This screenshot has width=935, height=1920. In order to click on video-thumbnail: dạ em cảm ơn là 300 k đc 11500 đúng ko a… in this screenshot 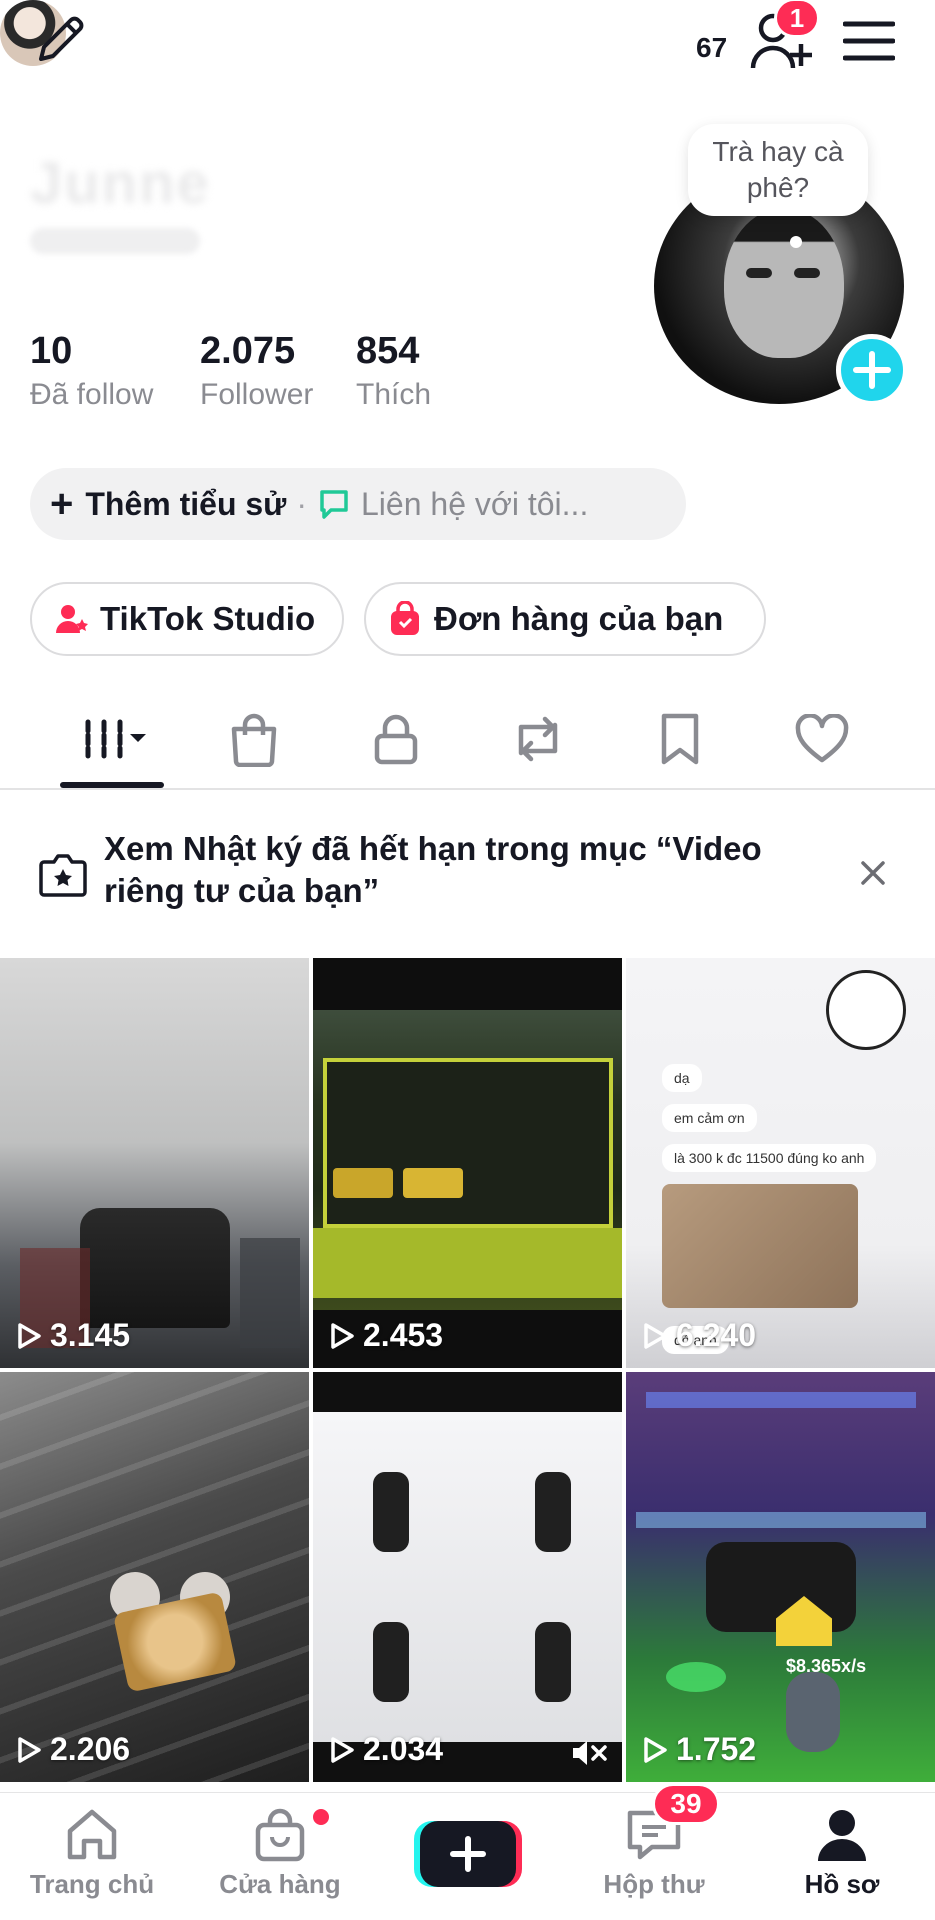, I will do `click(780, 1163)`.